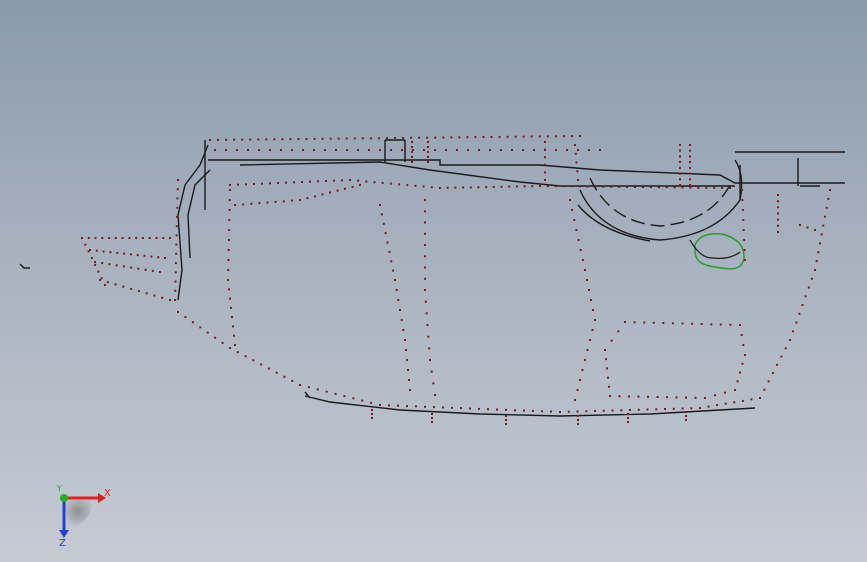 The image size is (867, 562). I want to click on bearing-arc-outer, so click(660, 203).